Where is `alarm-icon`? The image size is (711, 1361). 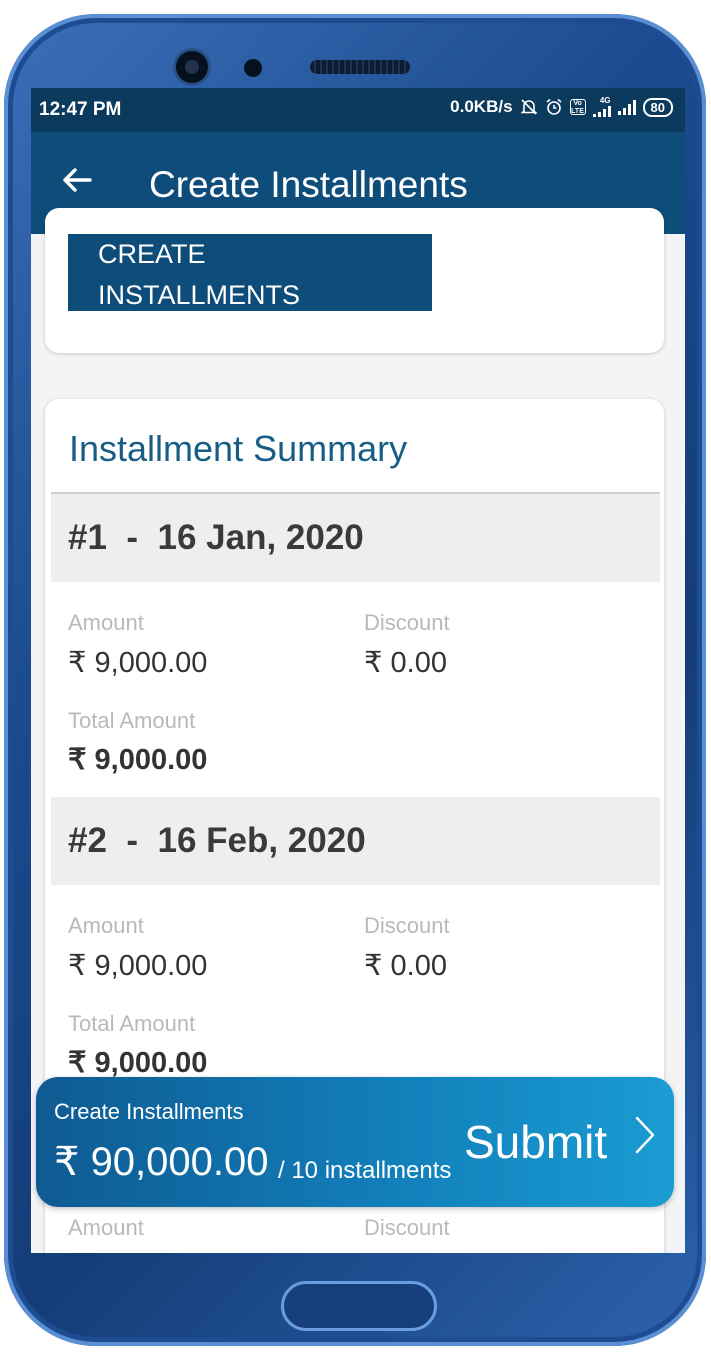
alarm-icon is located at coordinates (554, 107).